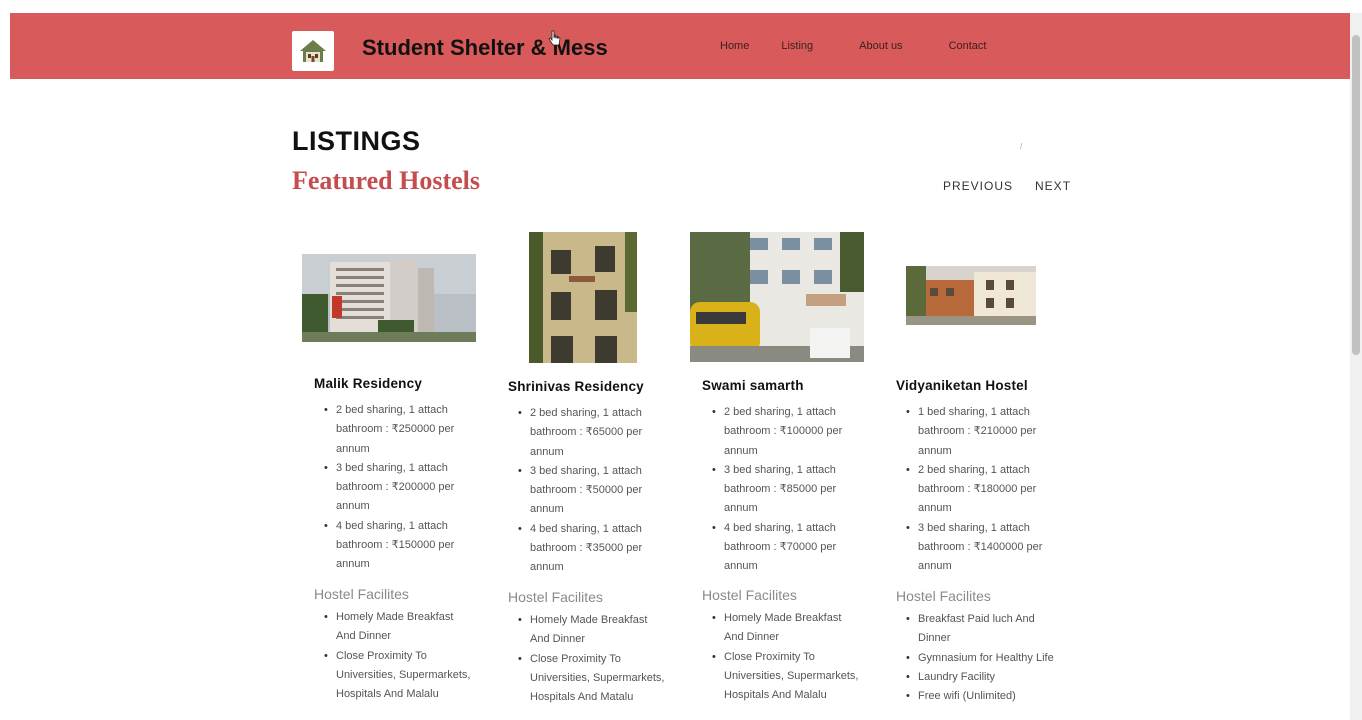 The image size is (1362, 720). I want to click on hostel-photo-malik, so click(389, 298).